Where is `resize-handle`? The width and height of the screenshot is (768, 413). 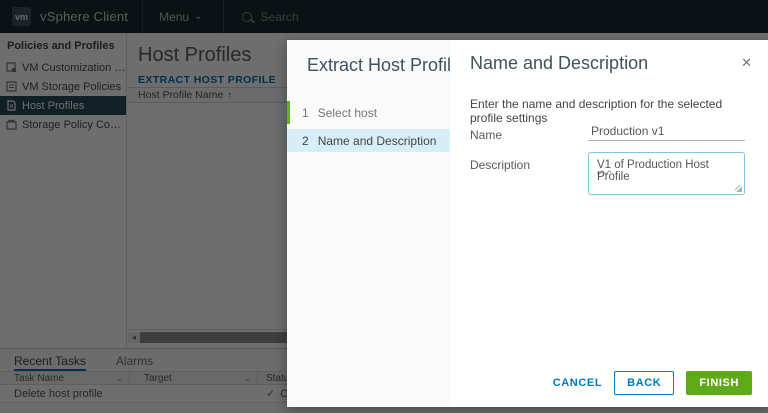
resize-handle is located at coordinates (738, 188).